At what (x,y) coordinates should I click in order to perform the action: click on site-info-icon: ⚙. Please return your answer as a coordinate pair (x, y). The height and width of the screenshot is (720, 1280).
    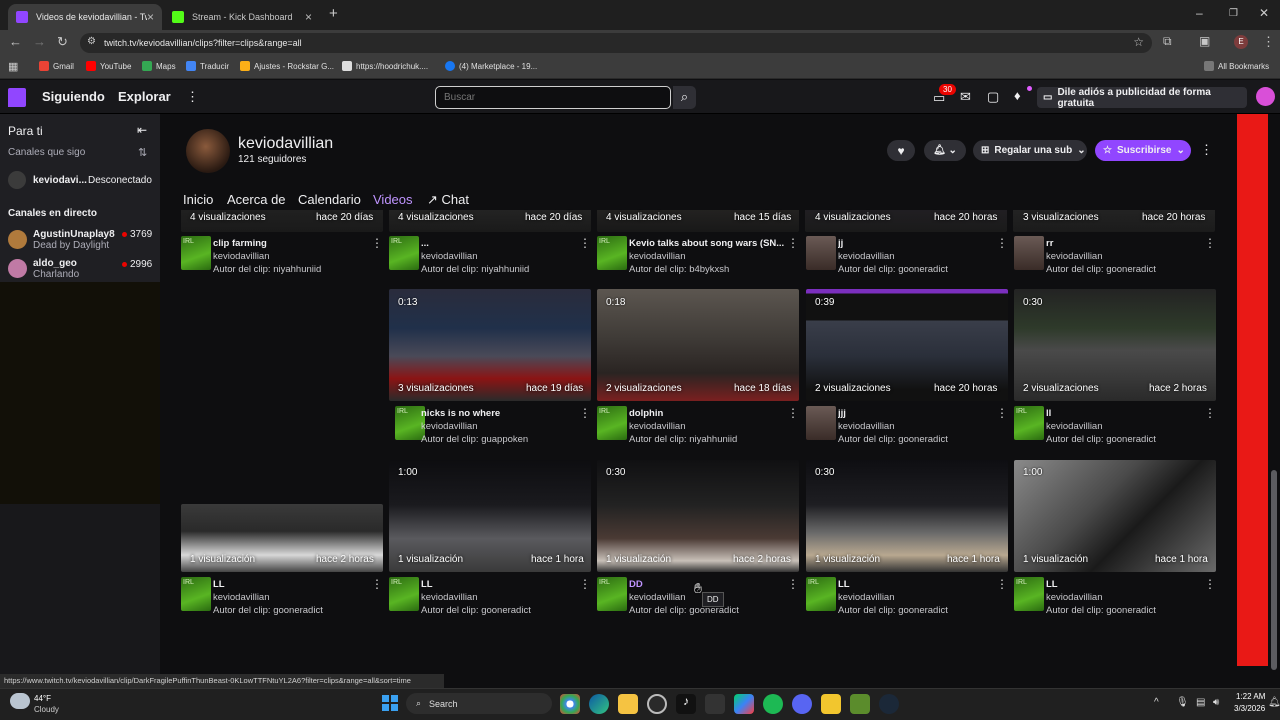
    Looking at the image, I should click on (91, 41).